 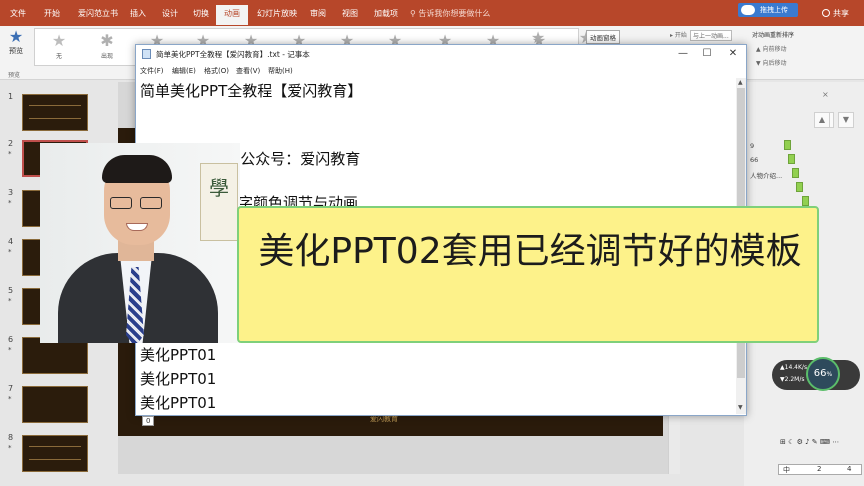 What do you see at coordinates (251, 91) in the screenshot?
I see `text-line: 简单美化PPT全教程【爱闪教育】` at bounding box center [251, 91].